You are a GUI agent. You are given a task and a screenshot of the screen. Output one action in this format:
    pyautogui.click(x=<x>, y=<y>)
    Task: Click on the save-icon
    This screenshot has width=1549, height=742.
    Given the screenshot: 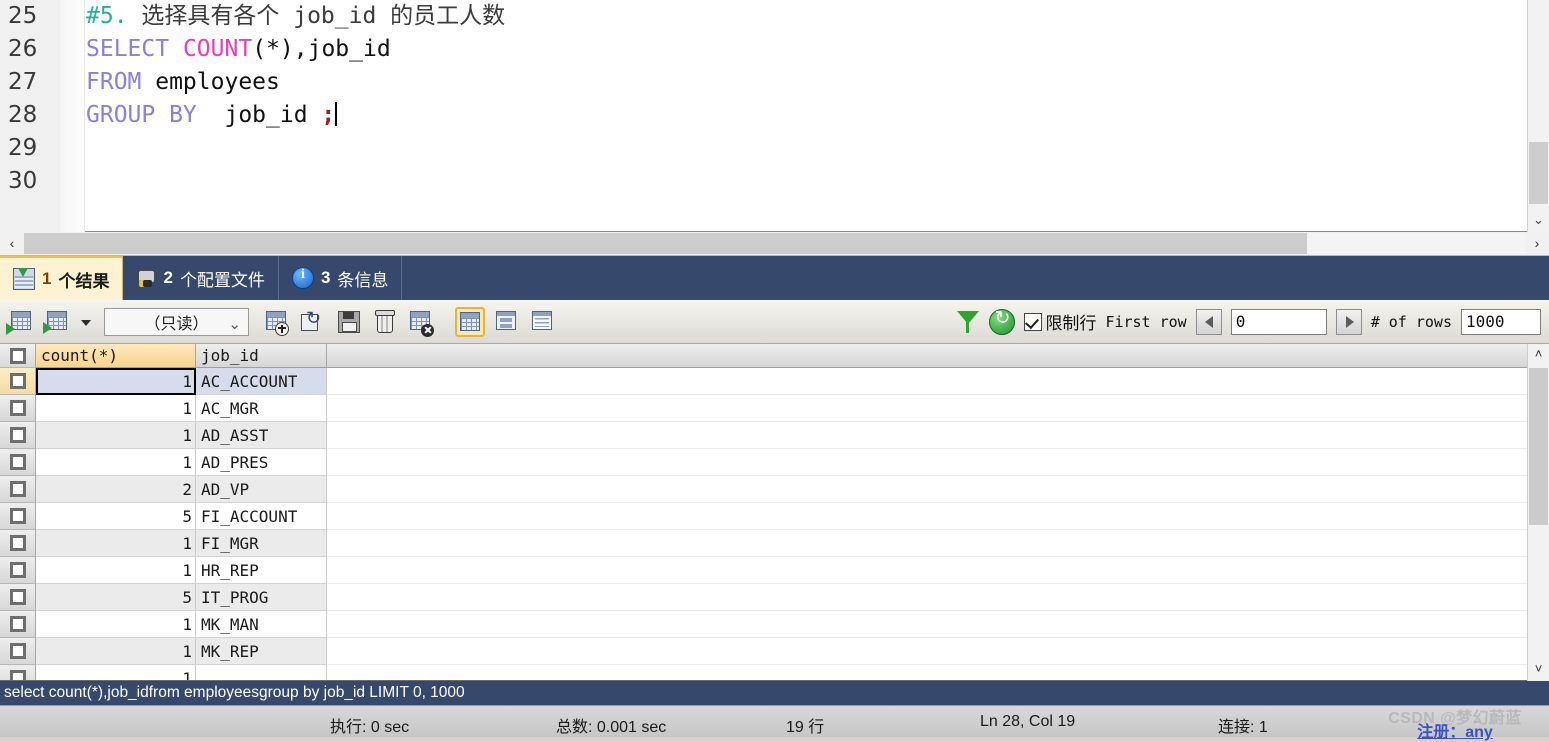 What is the action you would take?
    pyautogui.click(x=348, y=322)
    